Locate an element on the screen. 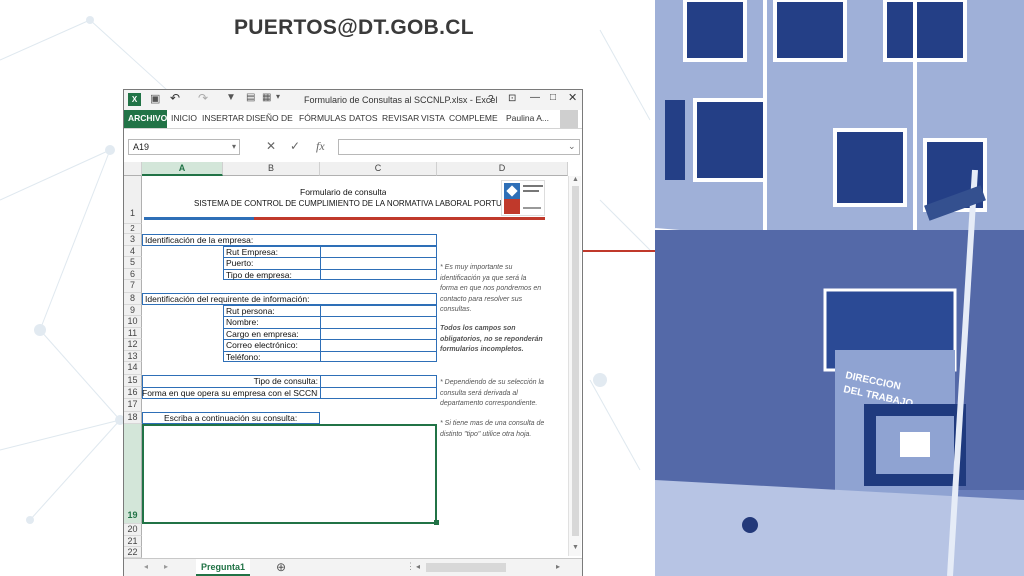  confirm-entry-icon: ✓ is located at coordinates (295, 146).